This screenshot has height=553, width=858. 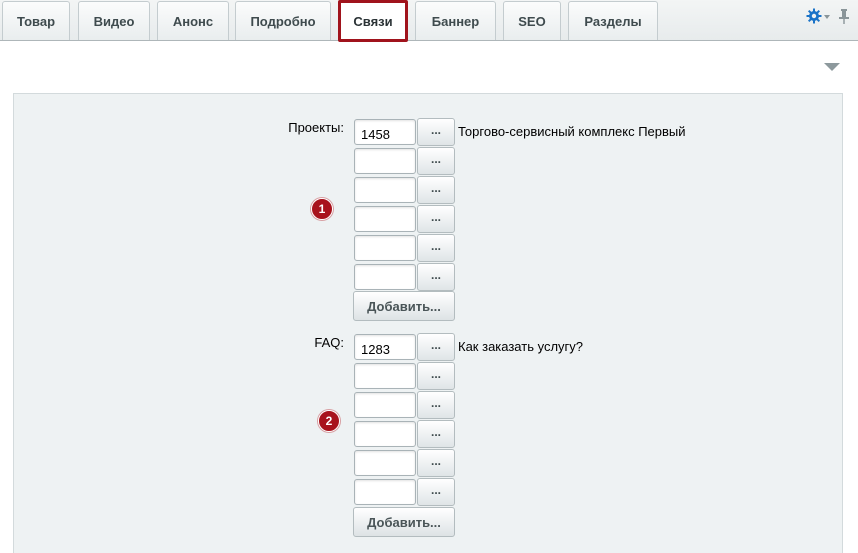 I want to click on gear-icon, so click(x=814, y=17).